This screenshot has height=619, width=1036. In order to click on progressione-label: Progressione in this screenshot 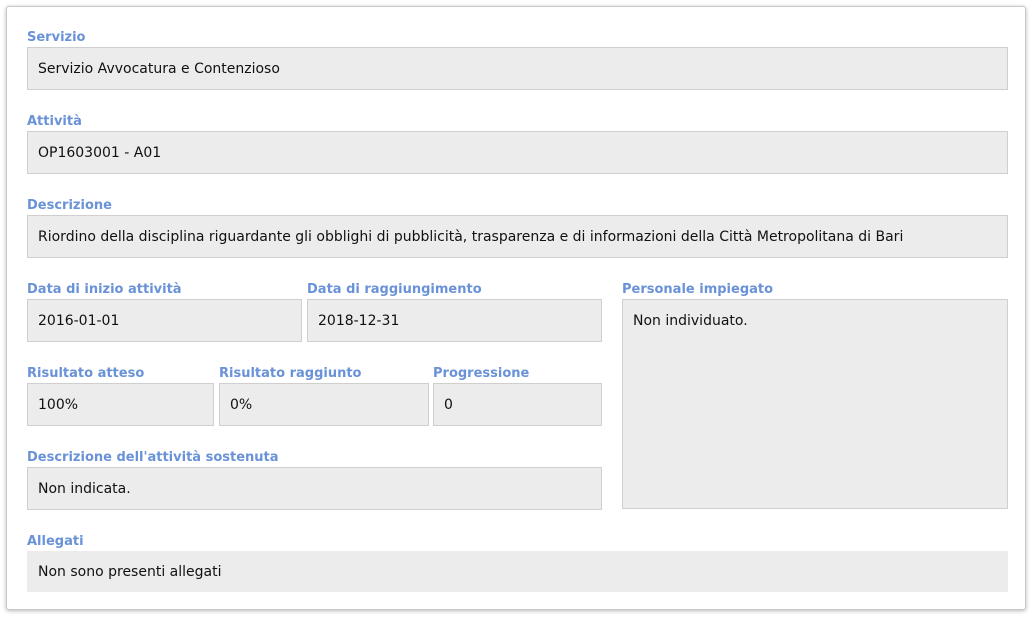, I will do `click(481, 373)`.